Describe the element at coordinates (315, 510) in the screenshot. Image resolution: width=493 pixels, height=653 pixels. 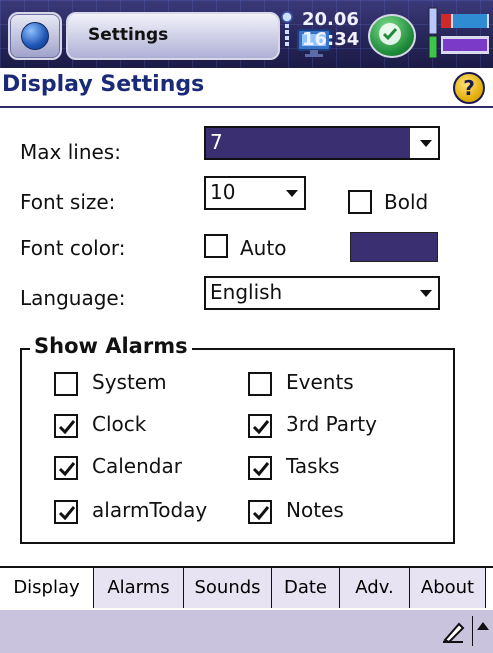
I see `alarm-notes-label: Notes` at that location.